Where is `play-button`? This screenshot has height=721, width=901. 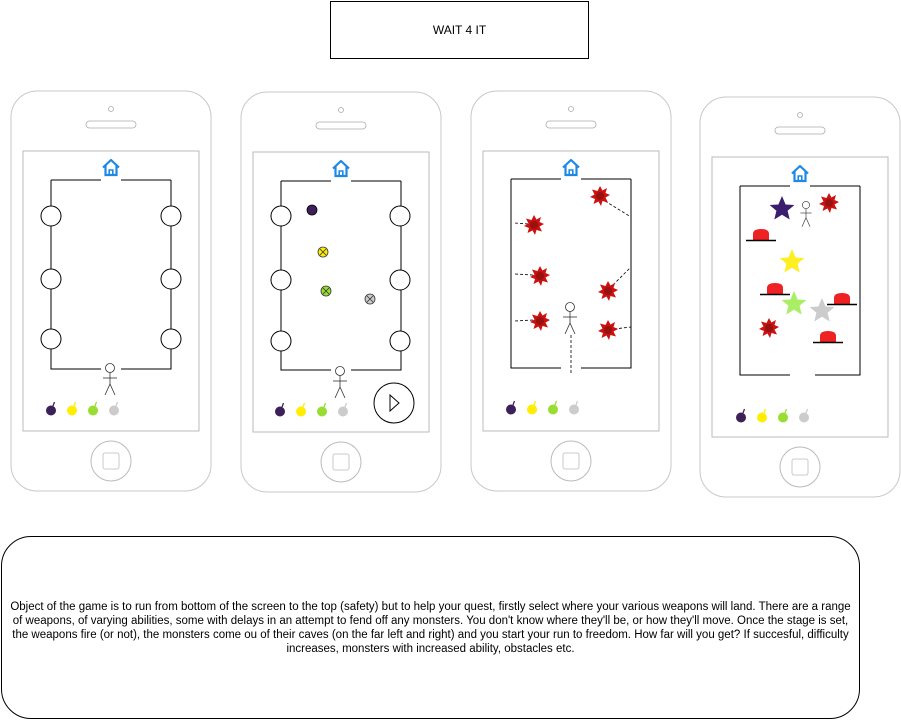
play-button is located at coordinates (394, 403).